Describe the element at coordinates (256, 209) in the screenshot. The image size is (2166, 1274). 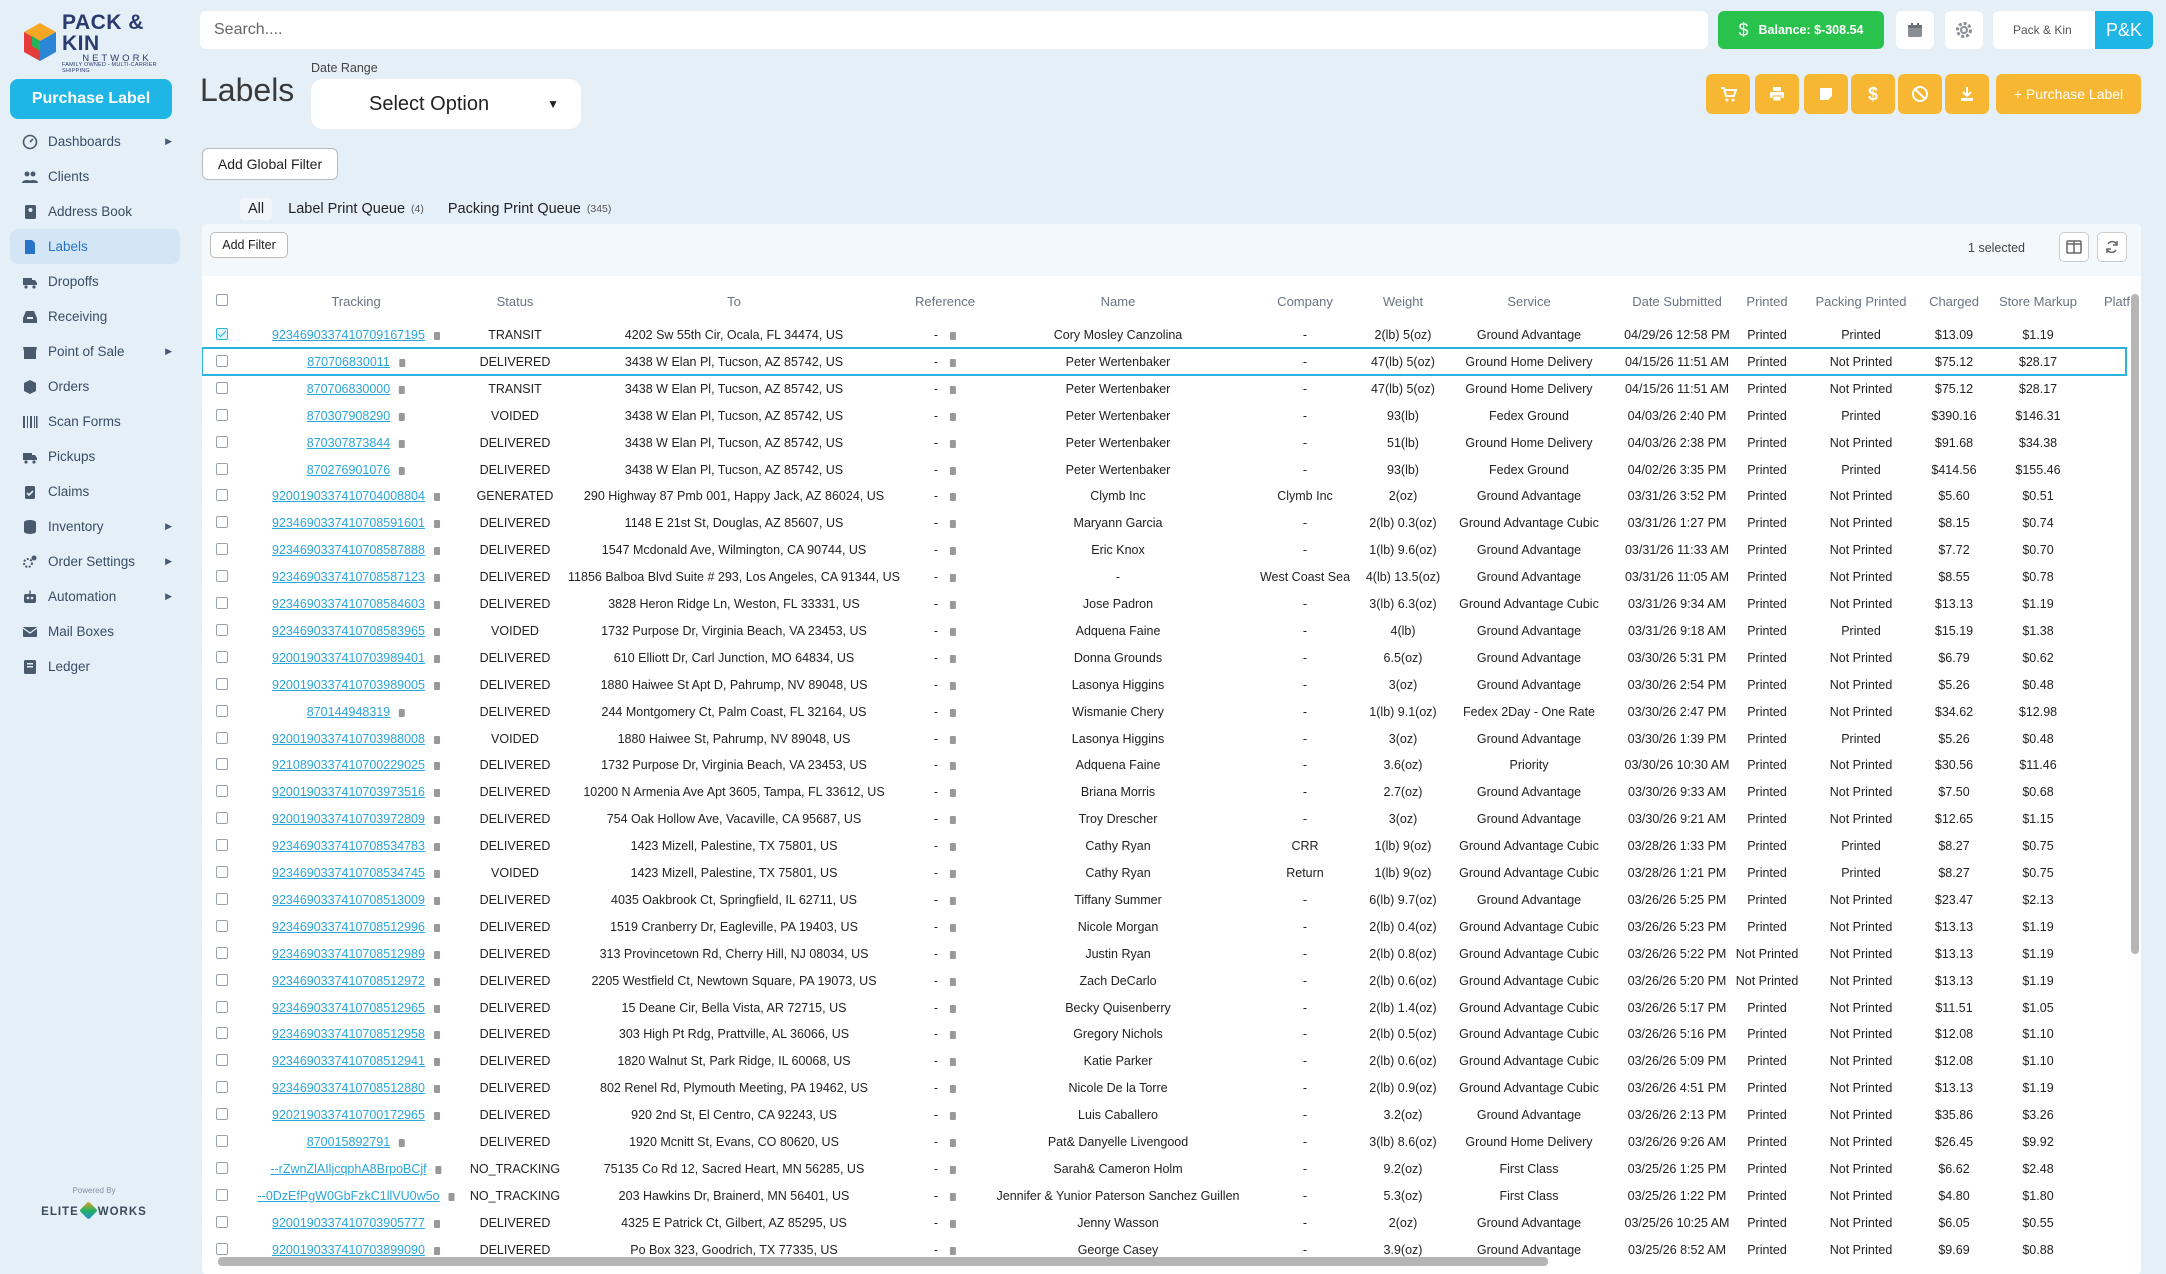
I see `tab-all: All` at that location.